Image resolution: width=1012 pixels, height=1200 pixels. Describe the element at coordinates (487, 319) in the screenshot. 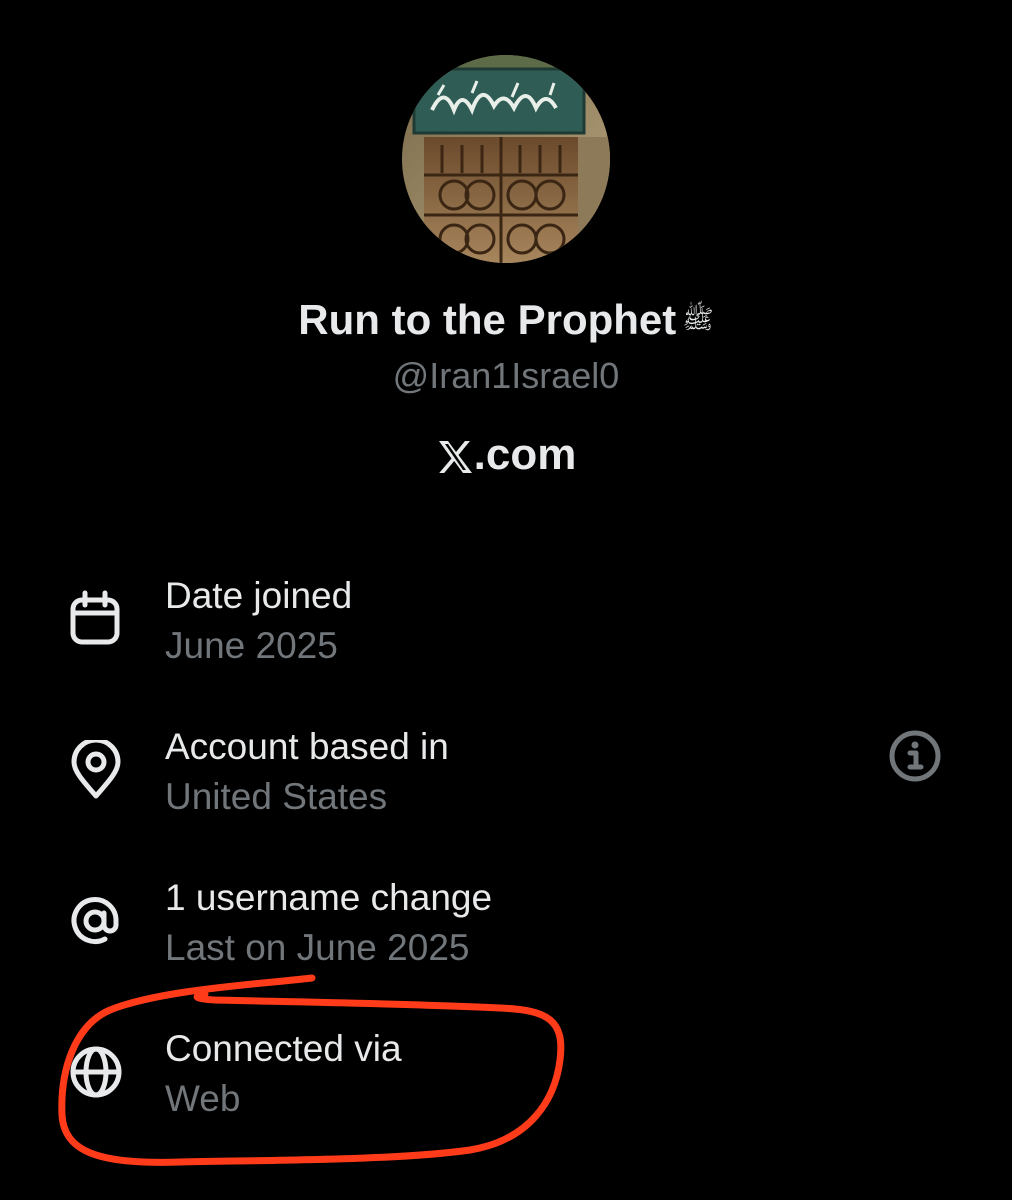

I see `display-name-text: Run to the Prophet` at that location.